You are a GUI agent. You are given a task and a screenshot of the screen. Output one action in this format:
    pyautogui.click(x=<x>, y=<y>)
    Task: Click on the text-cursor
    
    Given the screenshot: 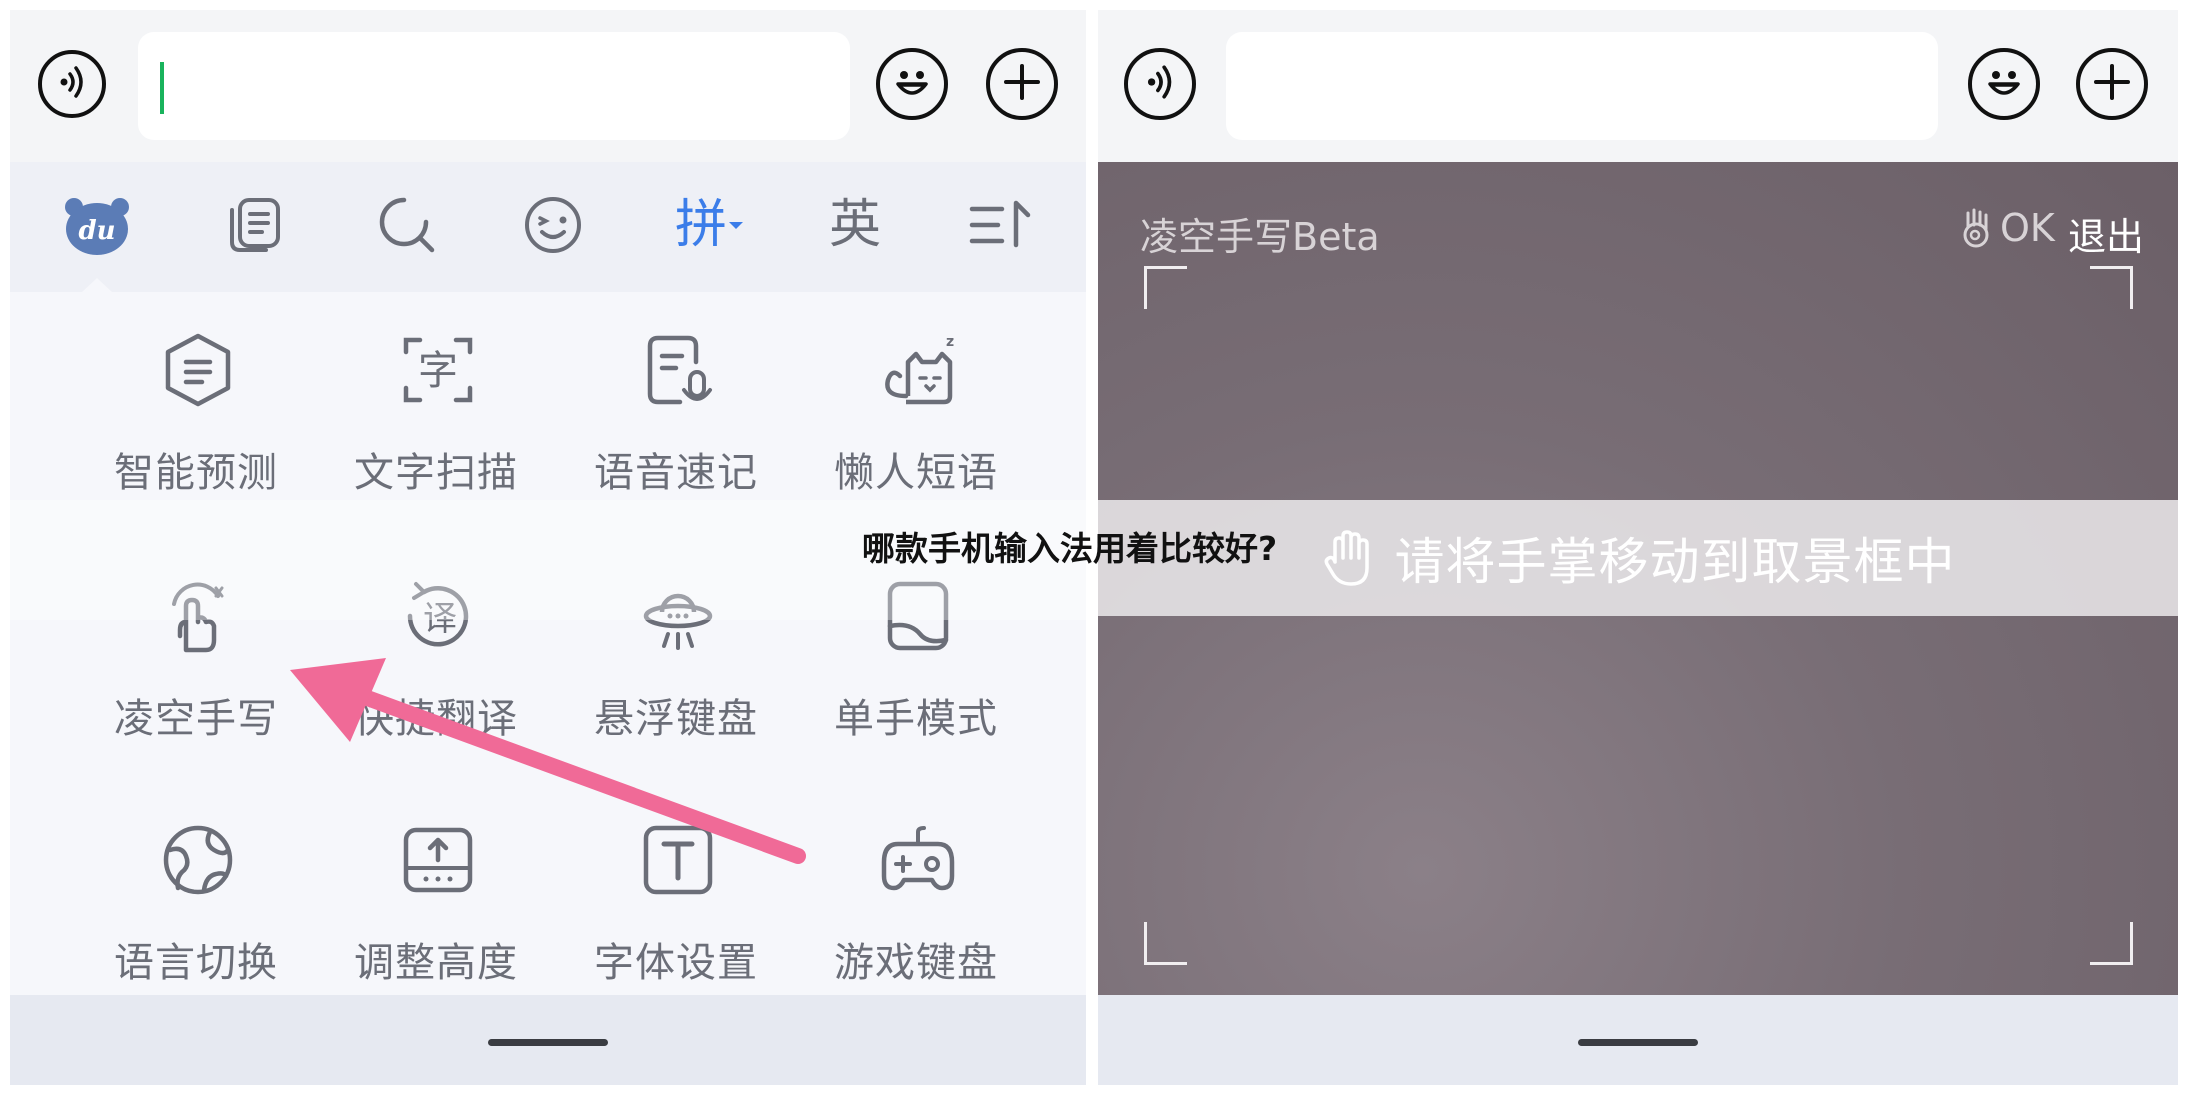 What is the action you would take?
    pyautogui.click(x=162, y=88)
    